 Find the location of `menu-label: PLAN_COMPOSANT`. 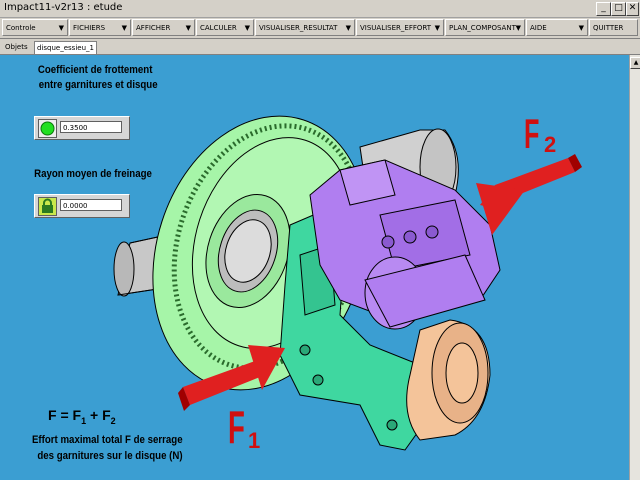

menu-label: PLAN_COMPOSANT is located at coordinates (482, 28).